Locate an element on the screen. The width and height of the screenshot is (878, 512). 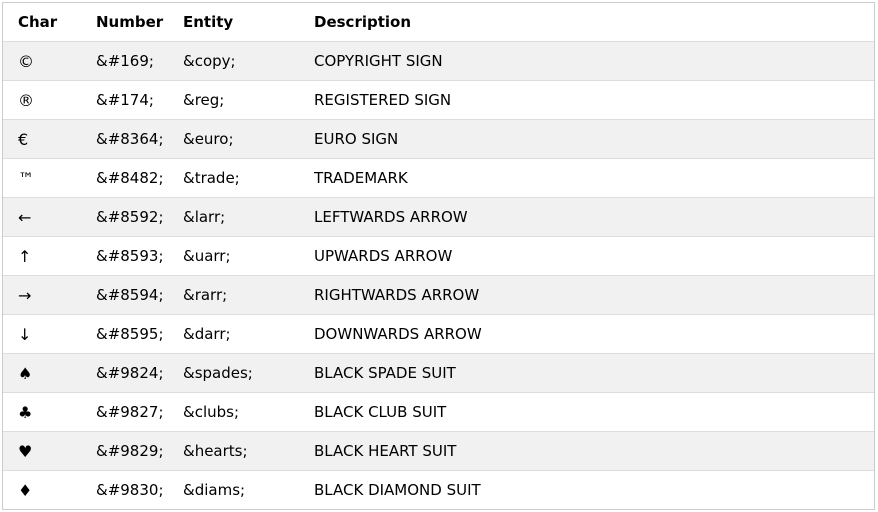
cell-char: © is located at coordinates (26, 61).